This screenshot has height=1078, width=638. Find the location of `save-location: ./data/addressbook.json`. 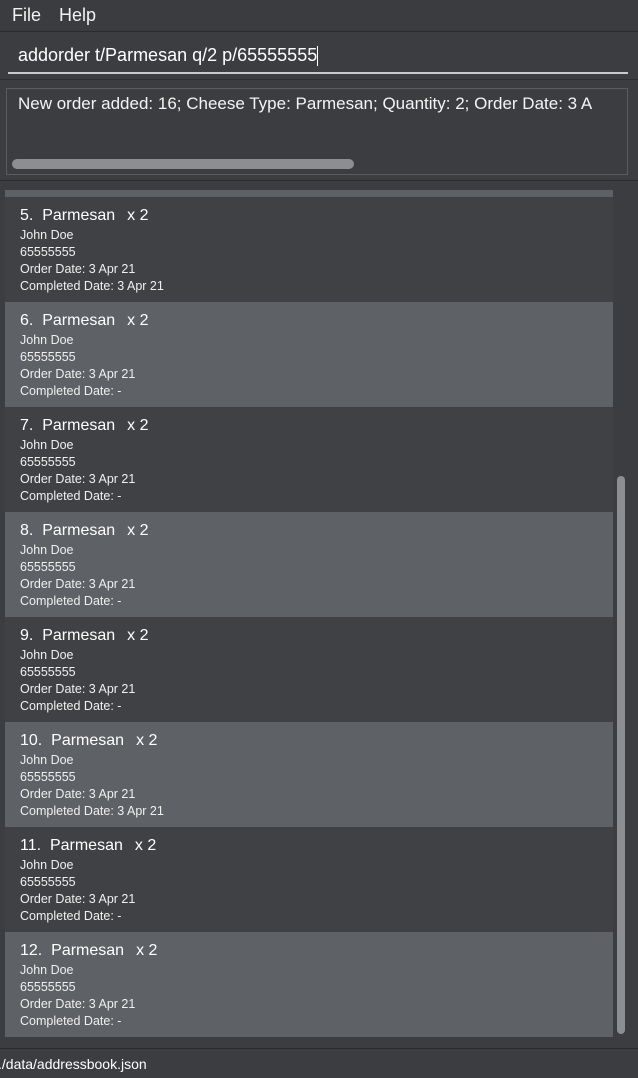

save-location: ./data/addressbook.json is located at coordinates (73, 1063).